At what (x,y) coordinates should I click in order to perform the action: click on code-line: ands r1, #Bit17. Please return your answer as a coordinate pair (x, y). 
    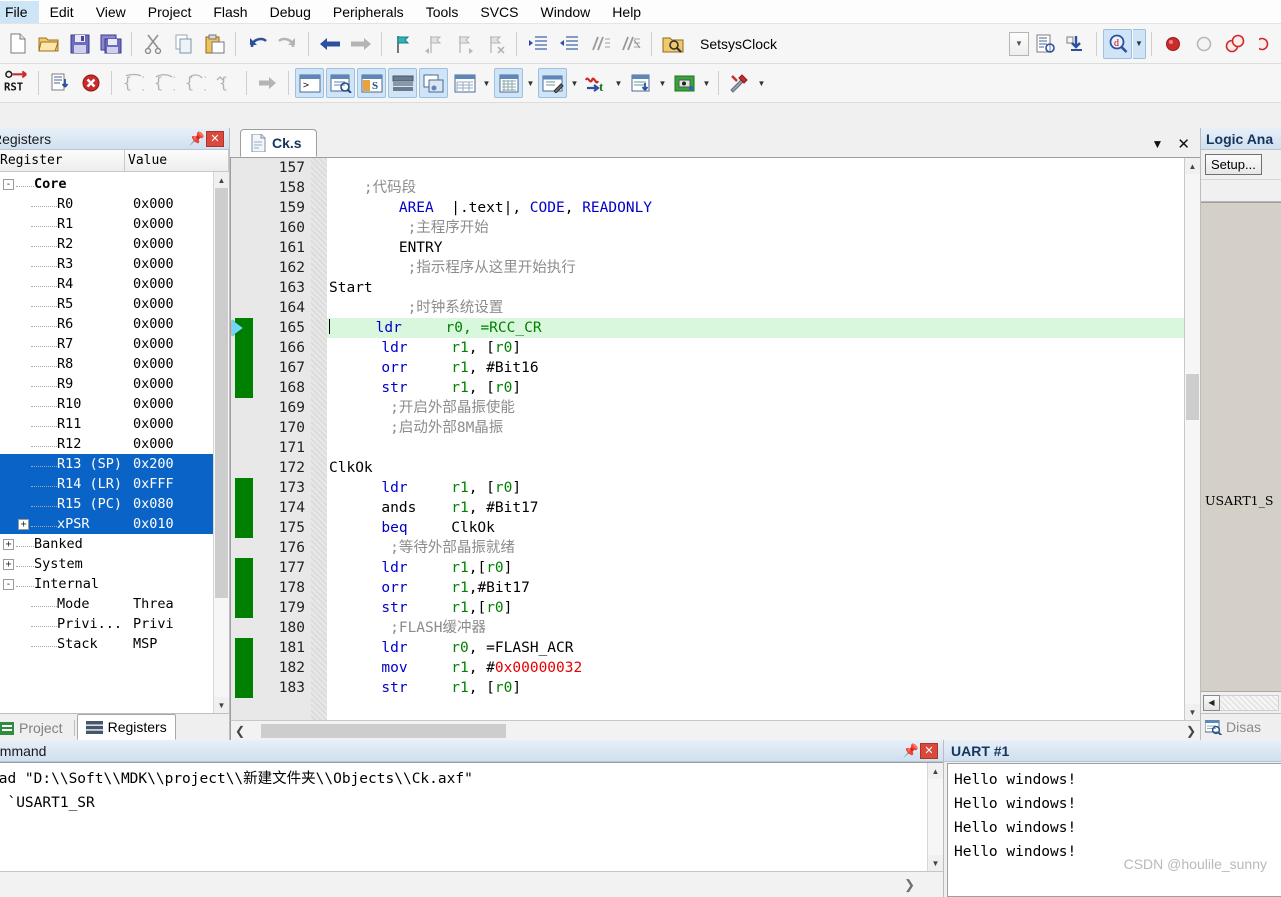
    Looking at the image, I should click on (755, 508).